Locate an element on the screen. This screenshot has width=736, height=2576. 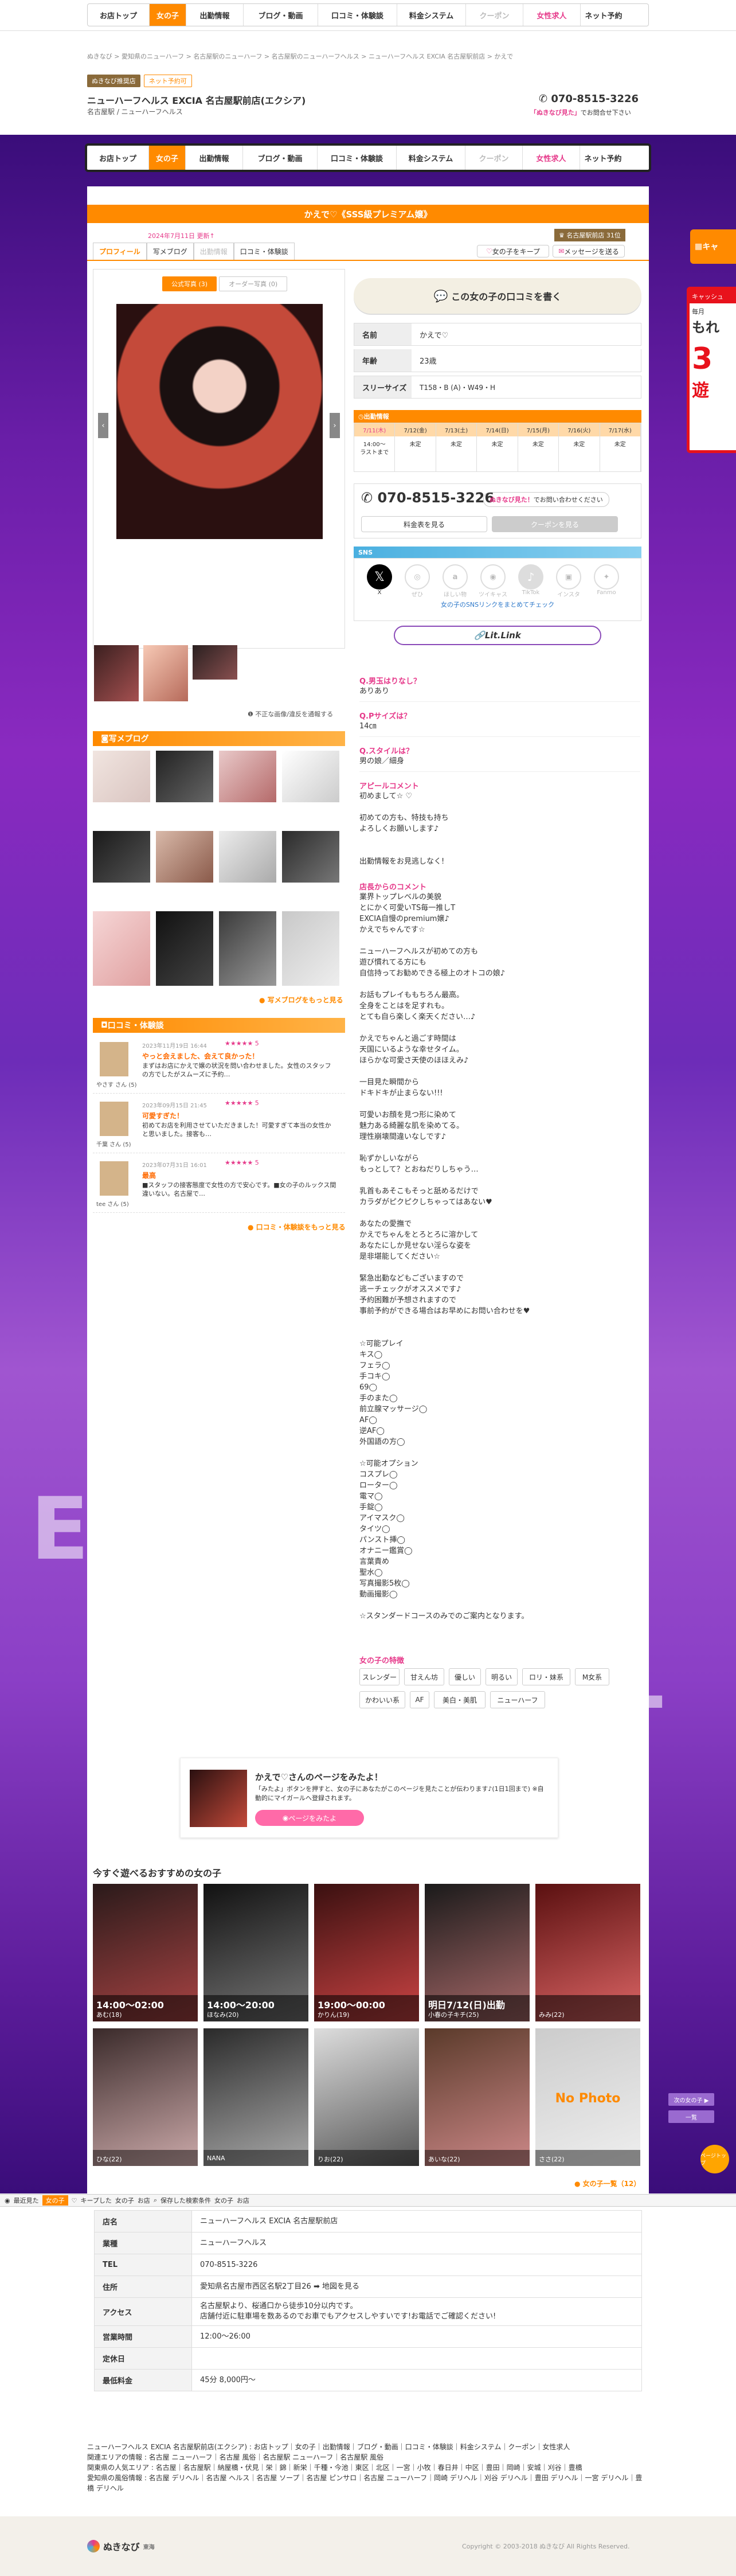
trait-tag: スレンダー is located at coordinates (379, 1677).